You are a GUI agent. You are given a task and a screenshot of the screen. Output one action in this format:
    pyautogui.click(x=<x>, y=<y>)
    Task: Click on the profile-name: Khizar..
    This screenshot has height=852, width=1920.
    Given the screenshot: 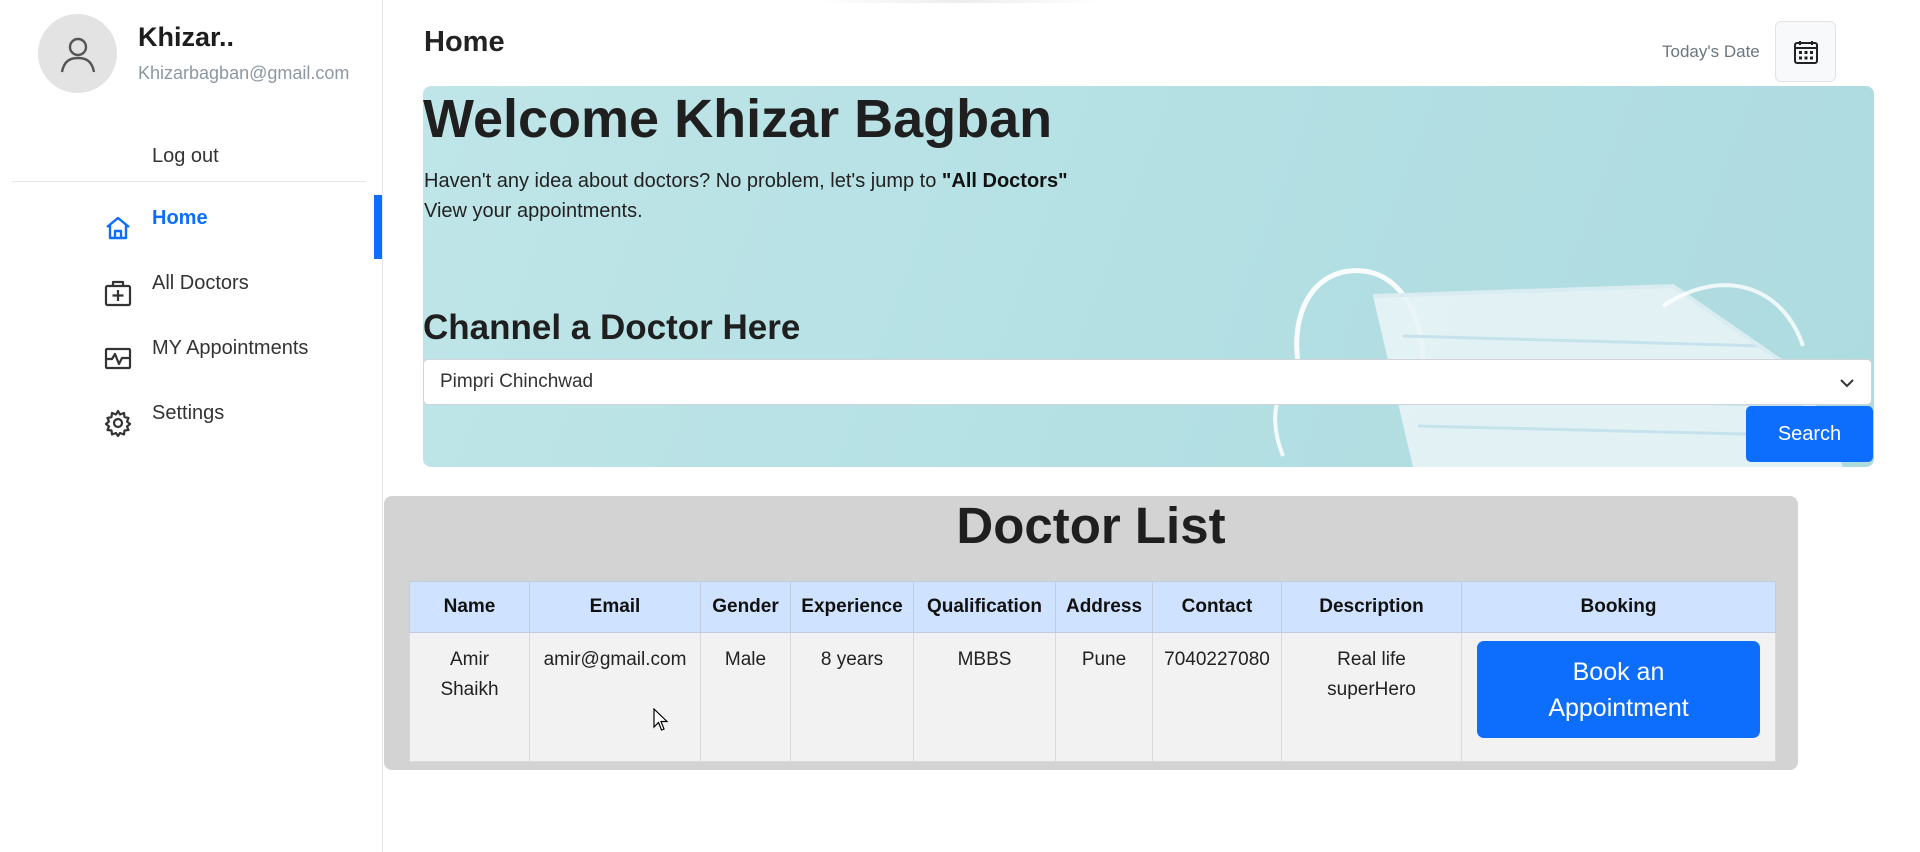 What is the action you would take?
    pyautogui.click(x=186, y=37)
    